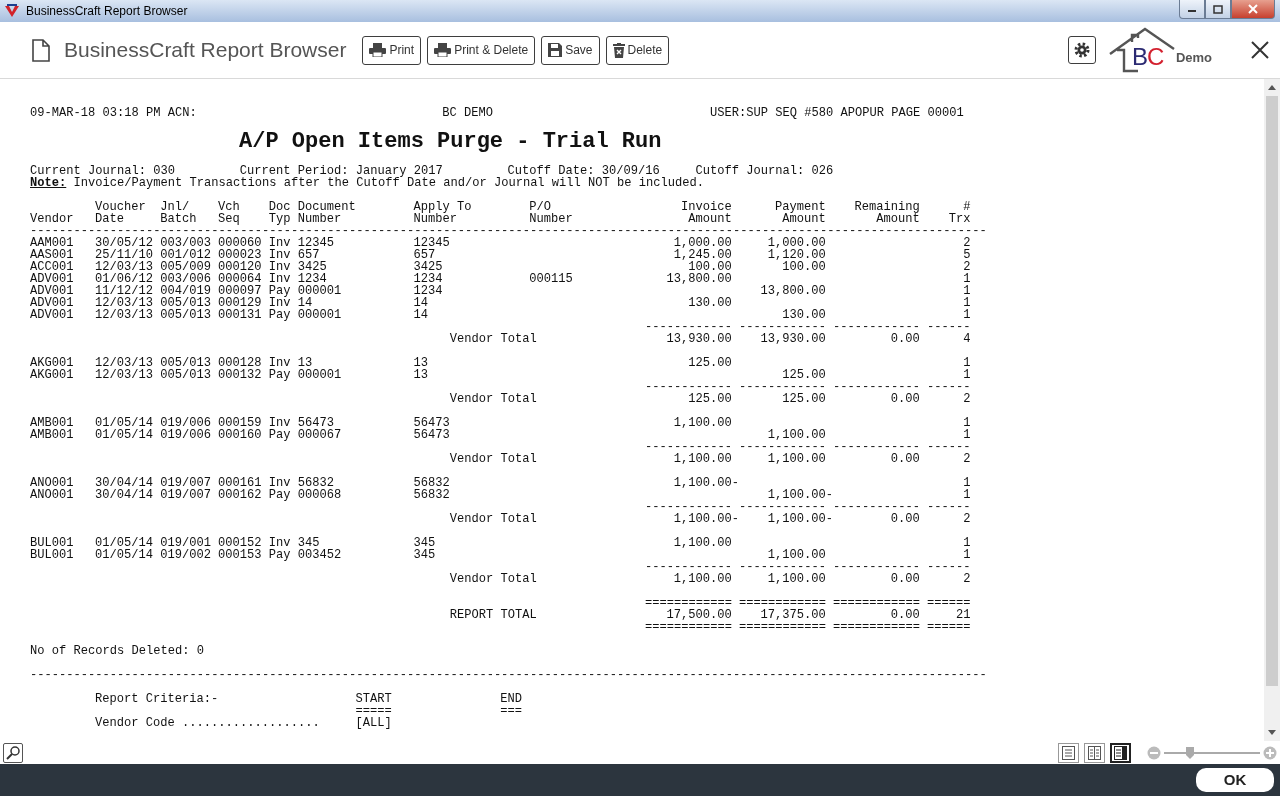  What do you see at coordinates (966, 579) in the screenshot?
I see `total-value: 2` at bounding box center [966, 579].